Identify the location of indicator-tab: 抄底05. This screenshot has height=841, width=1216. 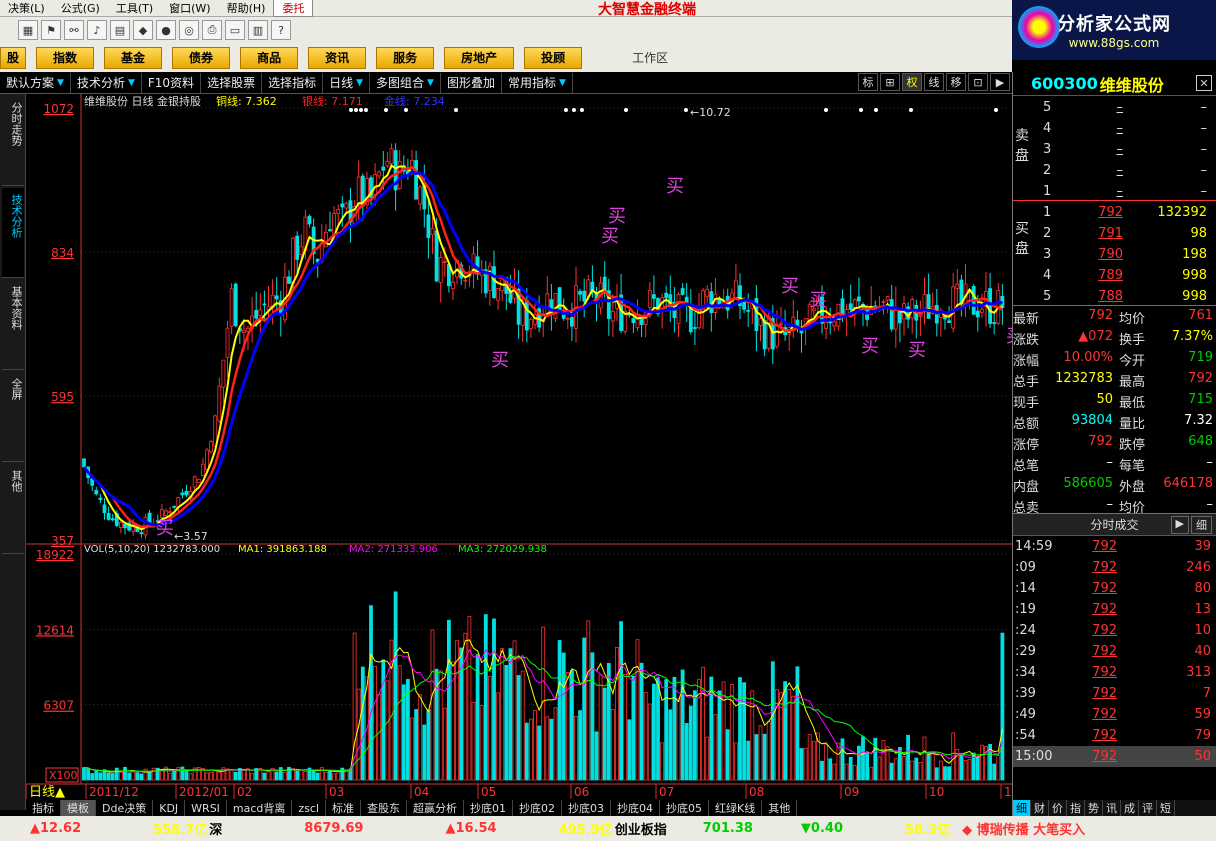
(685, 808).